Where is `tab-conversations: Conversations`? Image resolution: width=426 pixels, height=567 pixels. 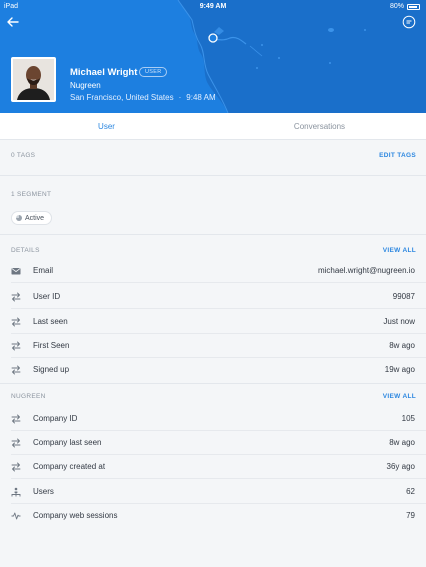
tab-conversations: Conversations is located at coordinates (319, 126).